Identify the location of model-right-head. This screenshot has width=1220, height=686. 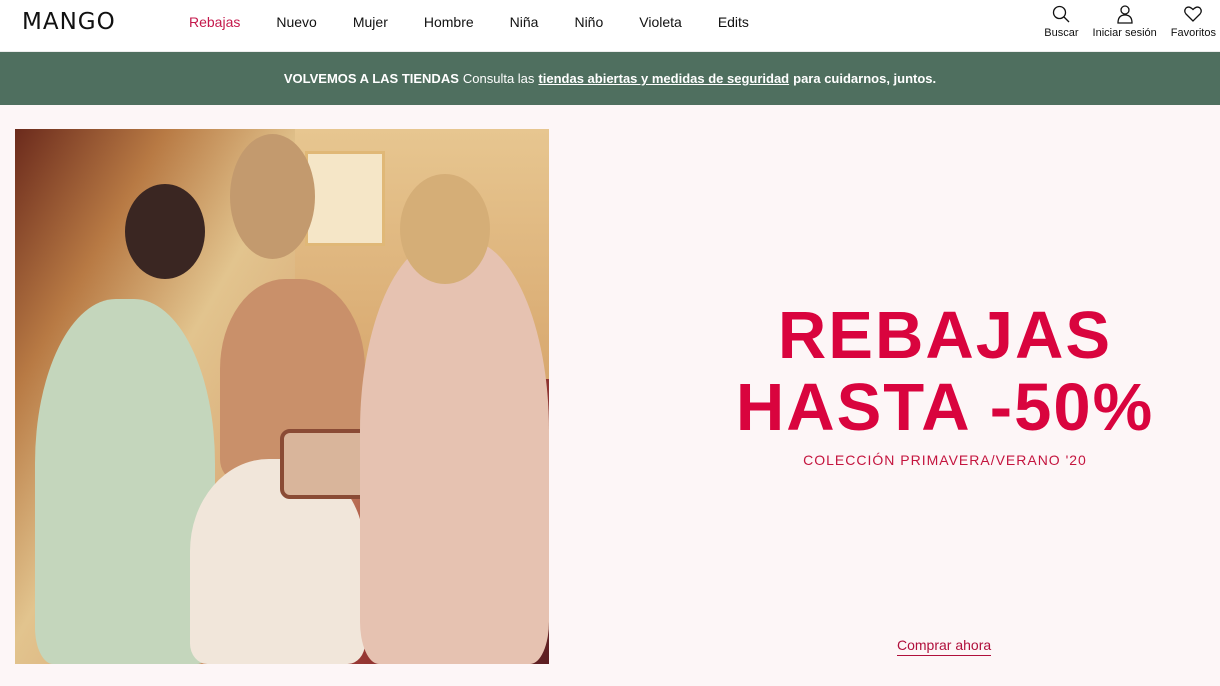
(445, 229).